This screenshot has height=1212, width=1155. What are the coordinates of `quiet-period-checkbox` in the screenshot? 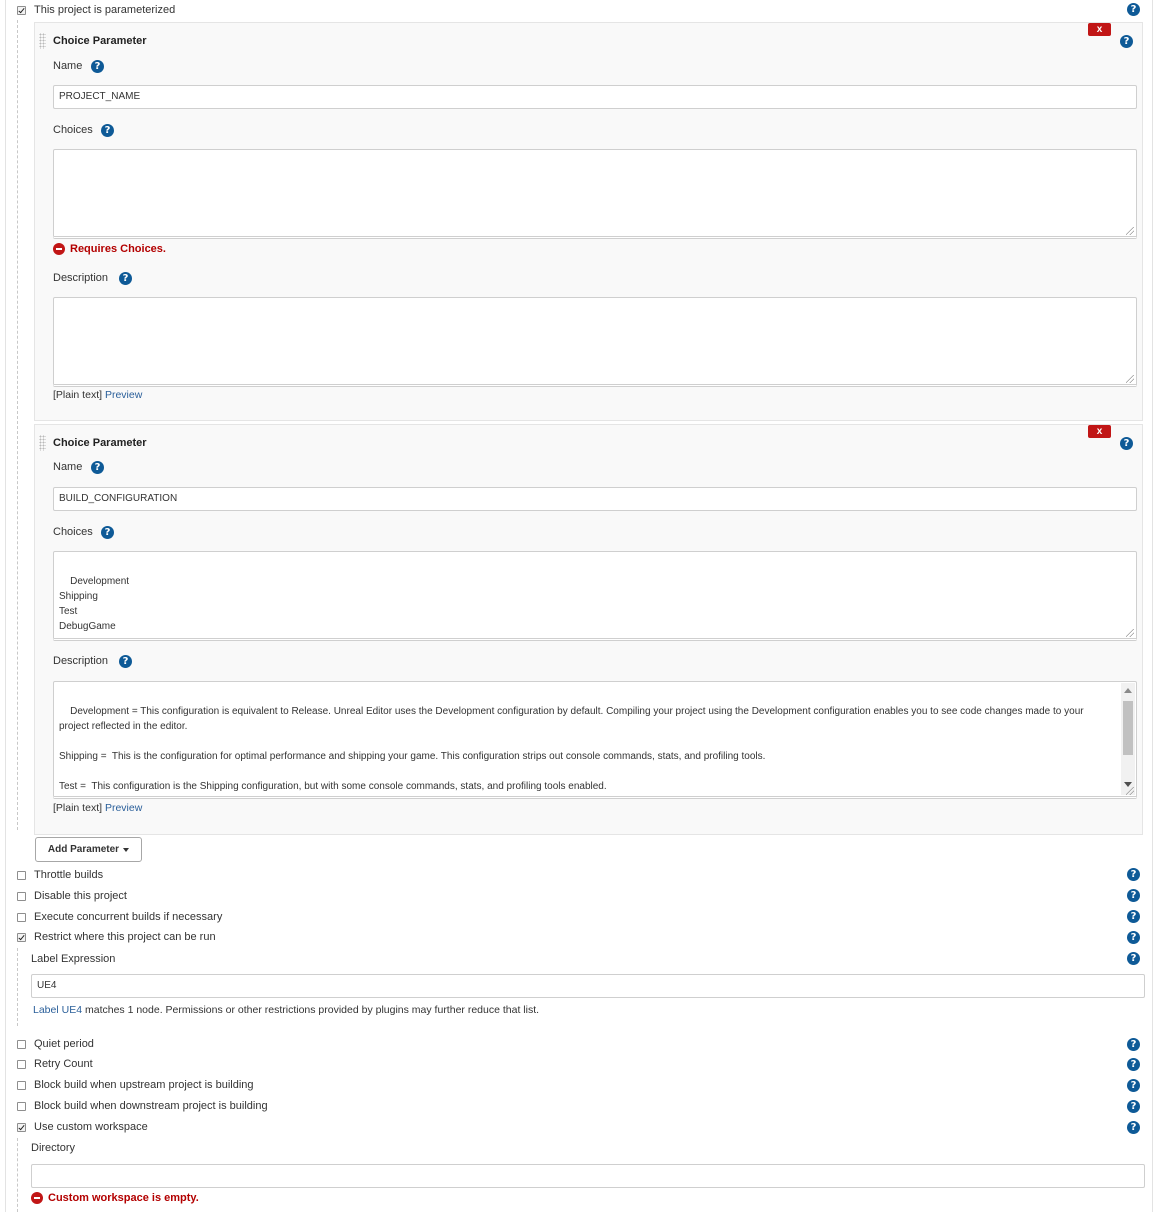 It's located at (21, 1044).